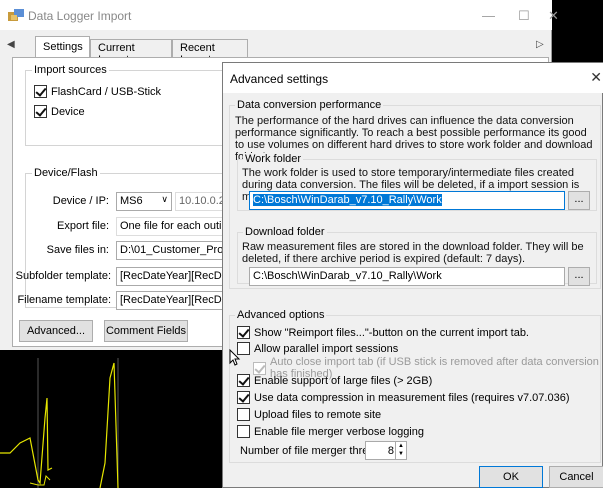  Describe the element at coordinates (413, 78) in the screenshot. I see `dialog-title-bar: Advanced settings ✕` at that location.